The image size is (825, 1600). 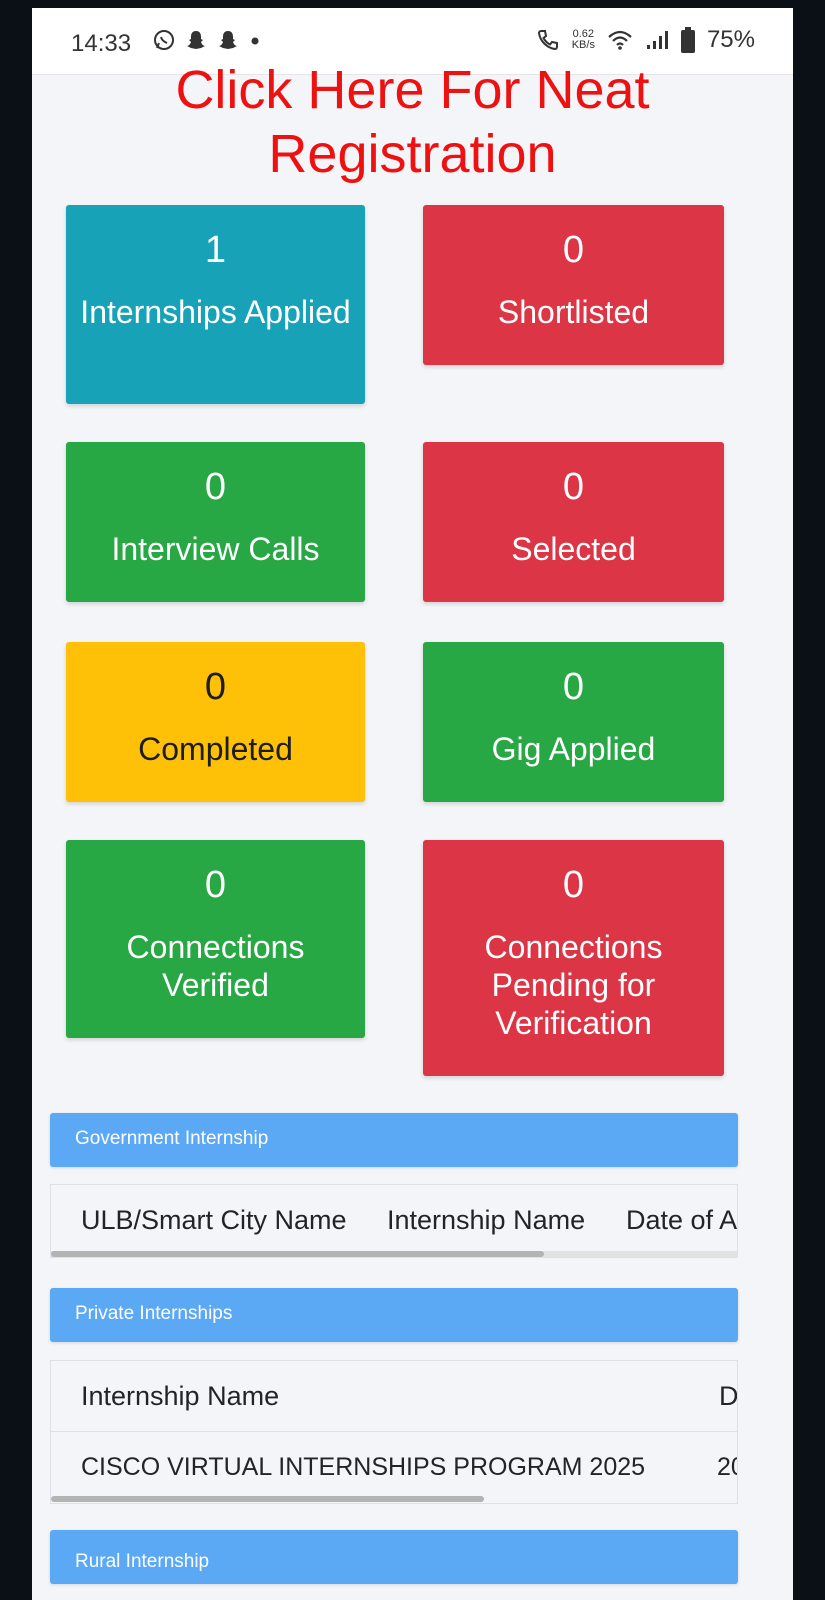 I want to click on stat-label: Connections Pending for Verification, so click(x=573, y=985).